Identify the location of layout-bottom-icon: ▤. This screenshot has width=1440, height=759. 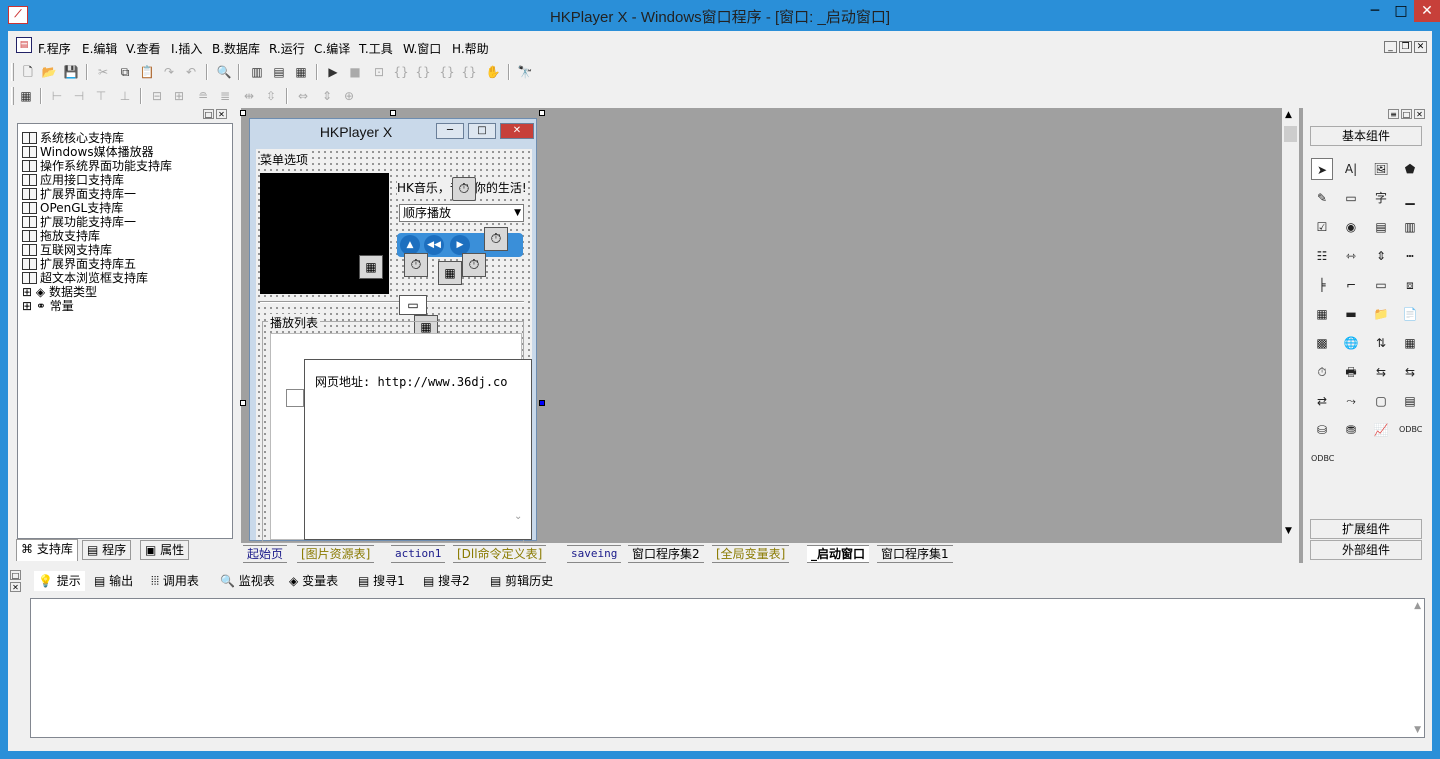
(279, 72).